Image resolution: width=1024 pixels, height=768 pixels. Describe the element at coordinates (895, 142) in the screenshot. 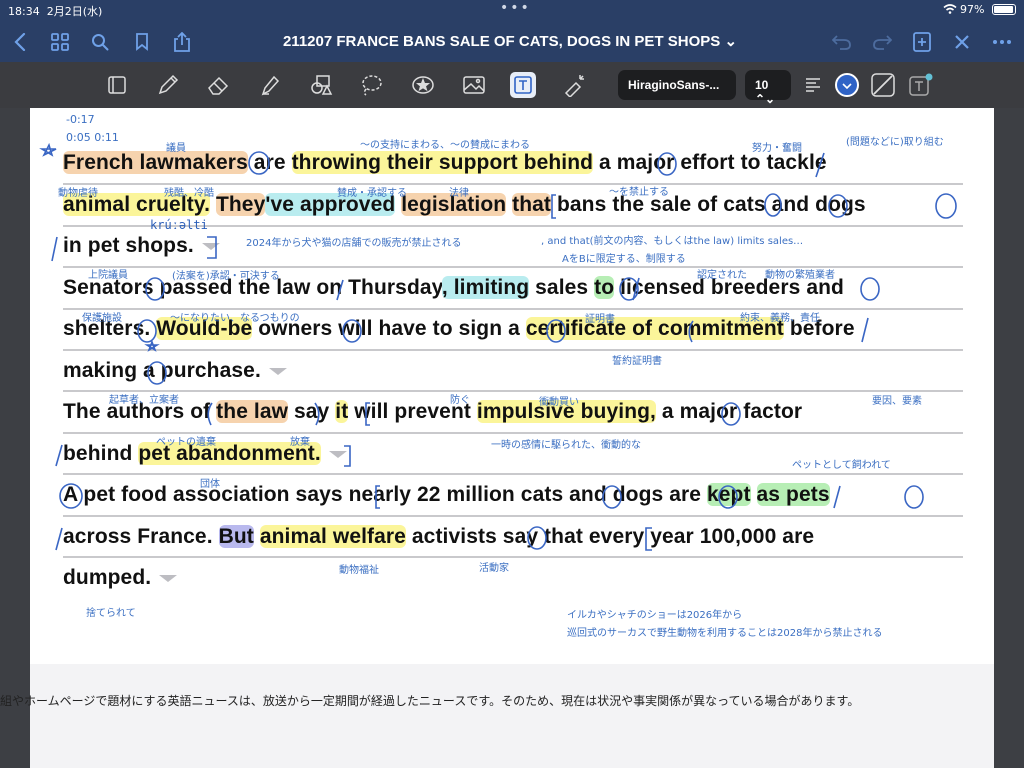

I see `annotation-note: (問題などに)取り組む` at that location.